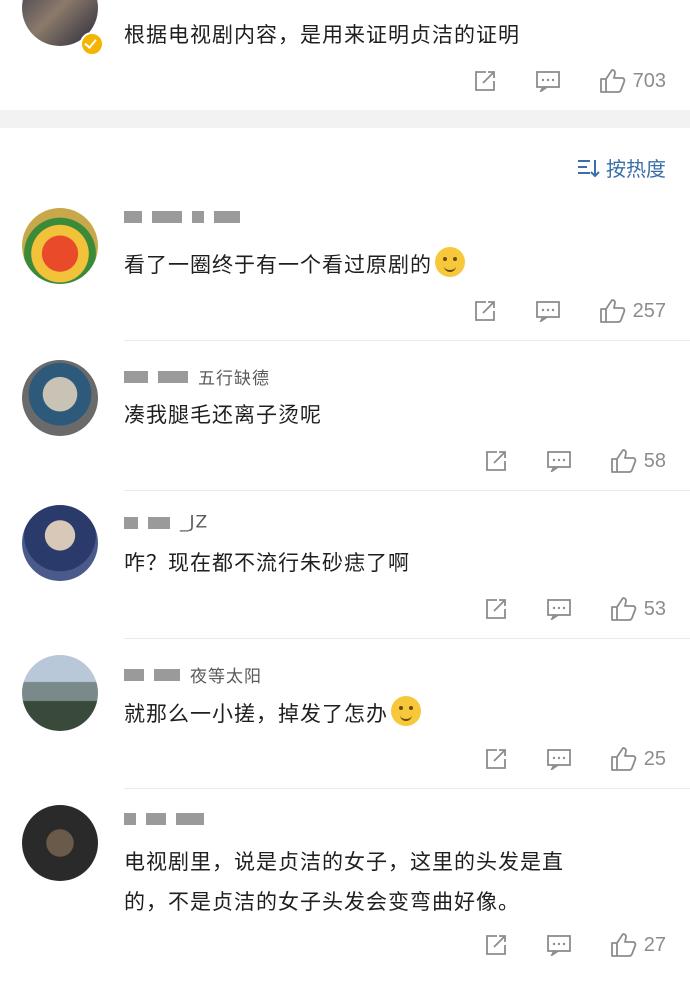  Describe the element at coordinates (654, 758) in the screenshot. I see `like-count: 25` at that location.